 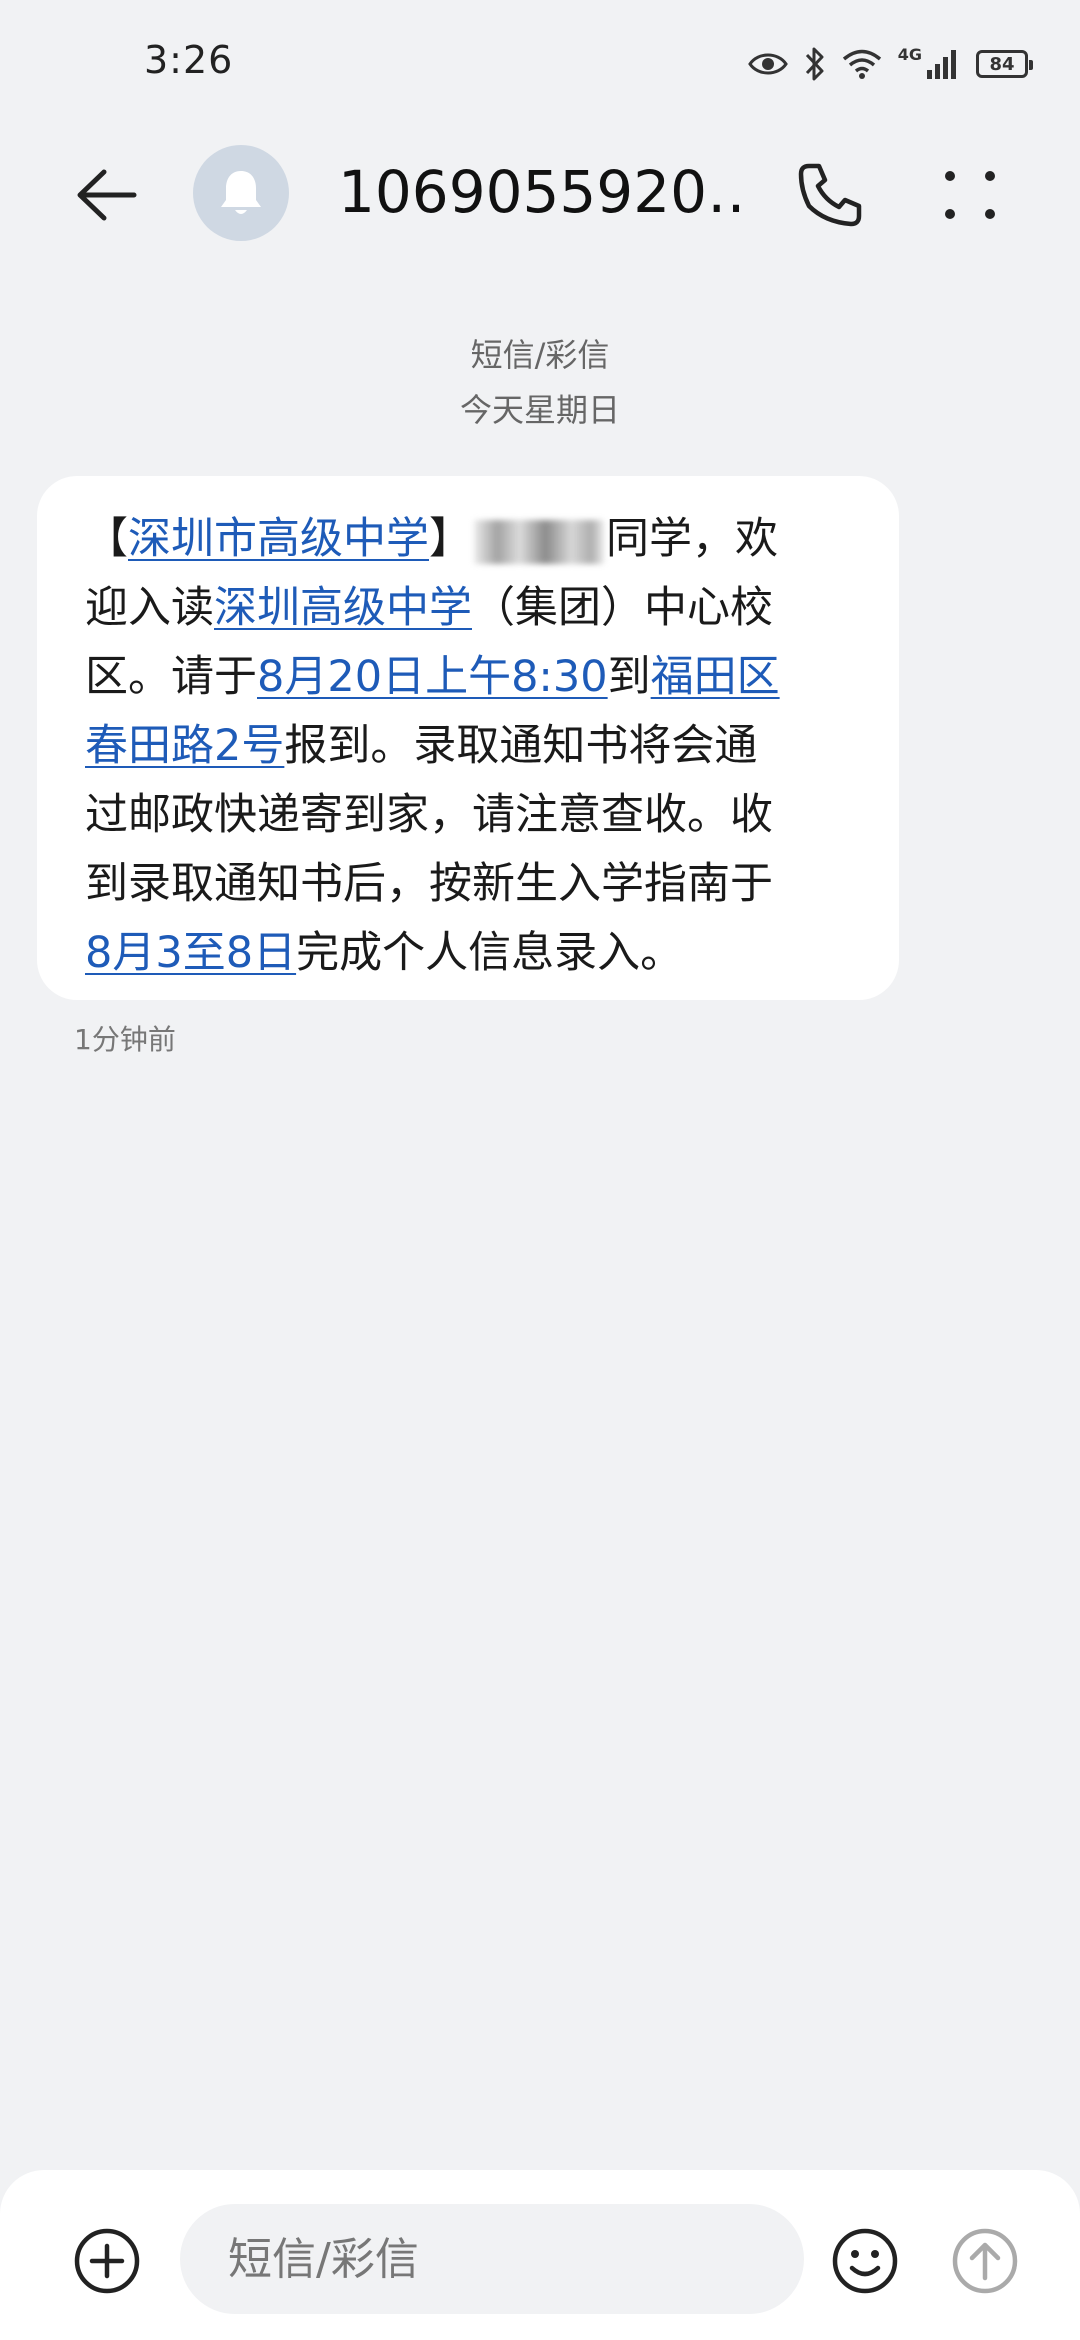 What do you see at coordinates (106, 539) in the screenshot?
I see `bracket-open: 【` at bounding box center [106, 539].